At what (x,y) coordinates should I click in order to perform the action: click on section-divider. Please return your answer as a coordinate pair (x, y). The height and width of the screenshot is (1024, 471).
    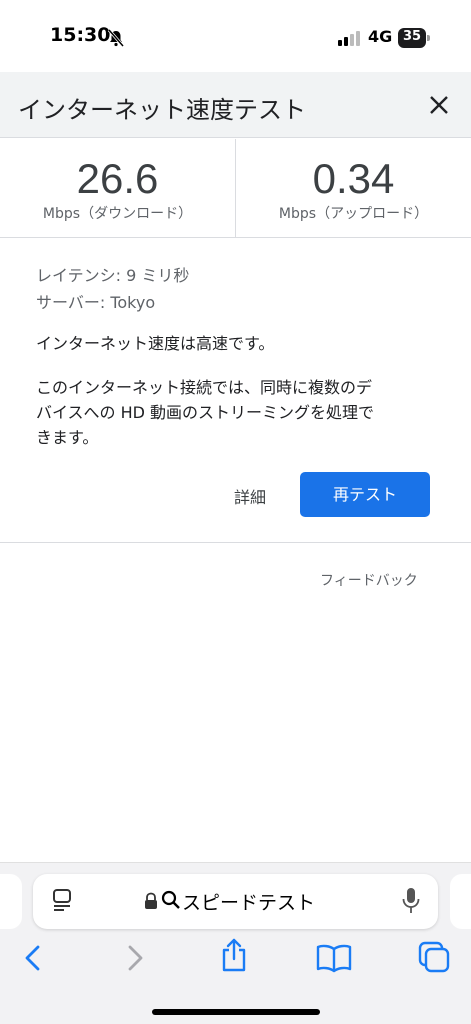
    Looking at the image, I should click on (235, 542).